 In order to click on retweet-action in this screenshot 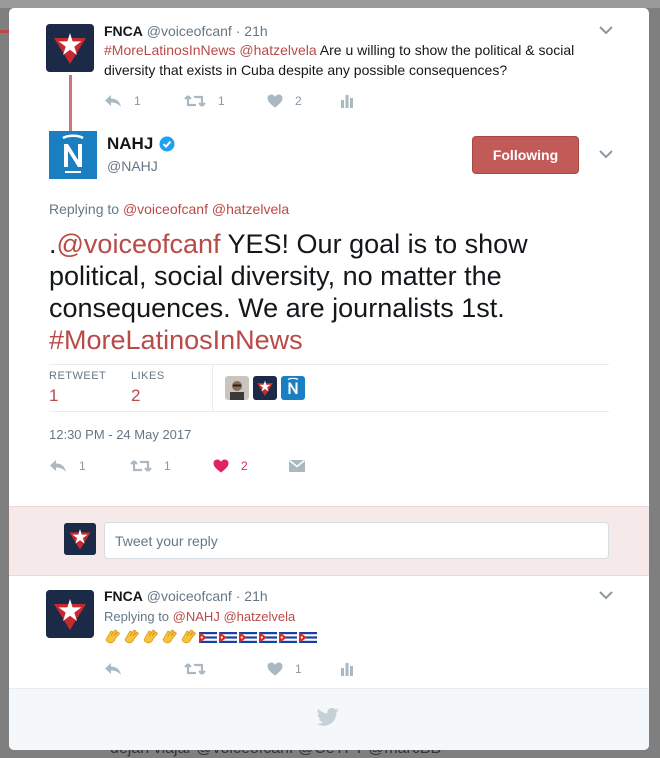, I will do `click(195, 669)`.